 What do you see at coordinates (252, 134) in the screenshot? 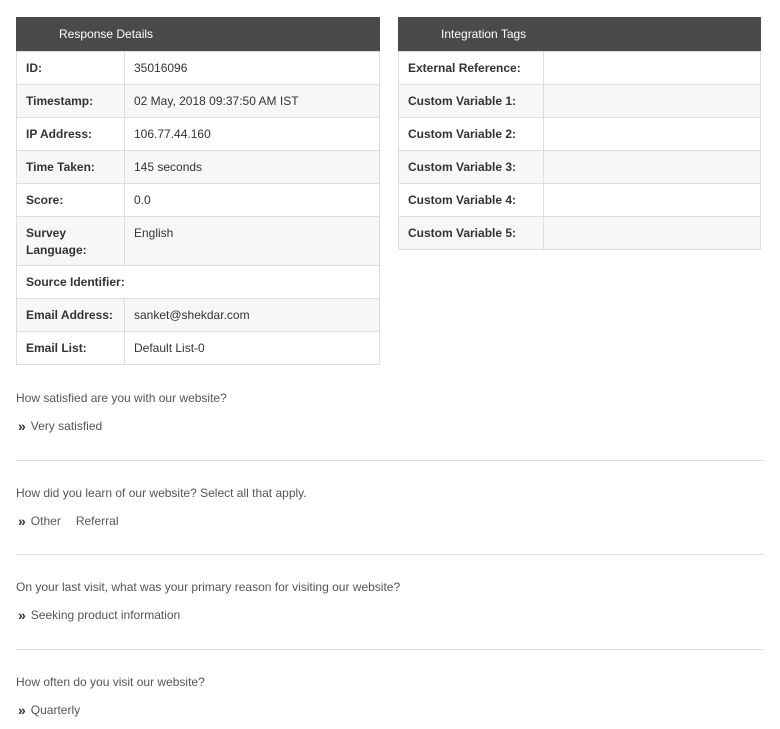
I see `ip-address-value: 106.77.44.160` at bounding box center [252, 134].